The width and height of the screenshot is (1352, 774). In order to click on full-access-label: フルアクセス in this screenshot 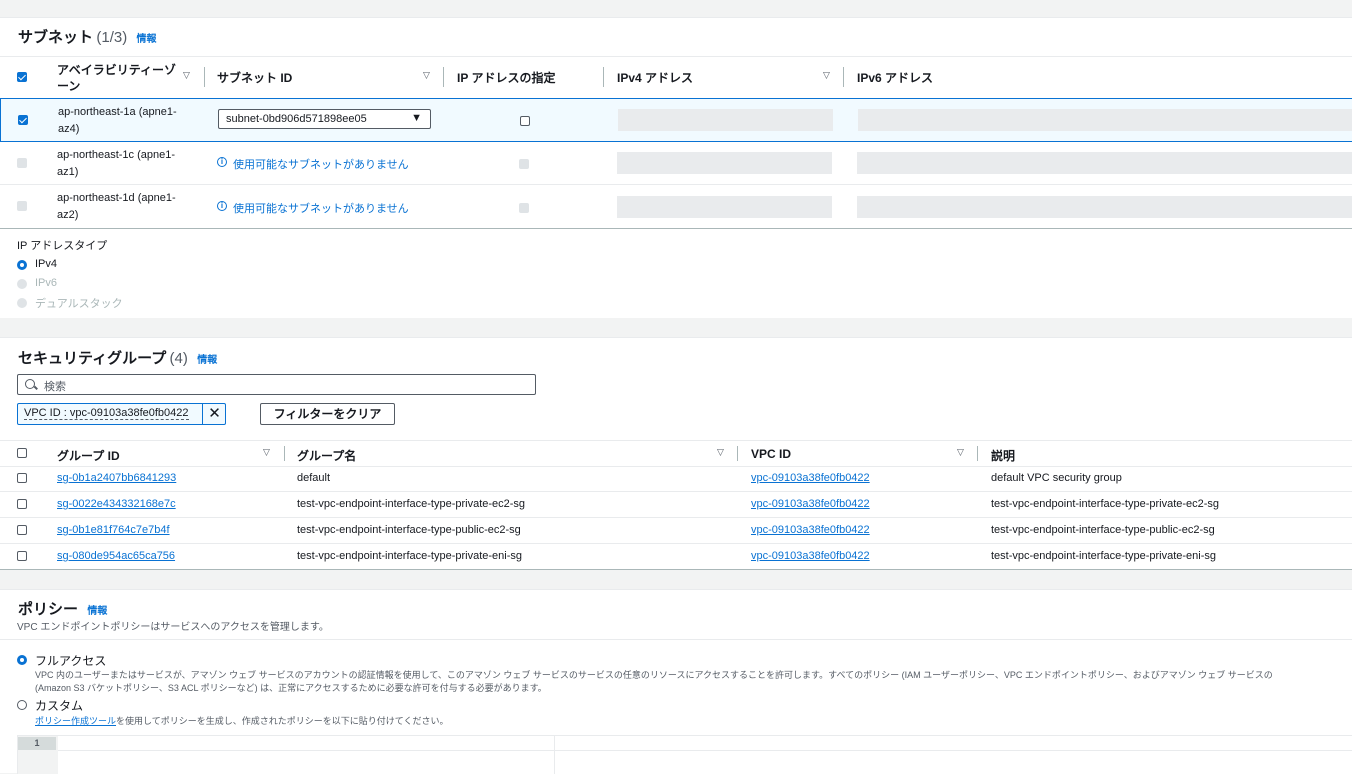, I will do `click(70, 660)`.